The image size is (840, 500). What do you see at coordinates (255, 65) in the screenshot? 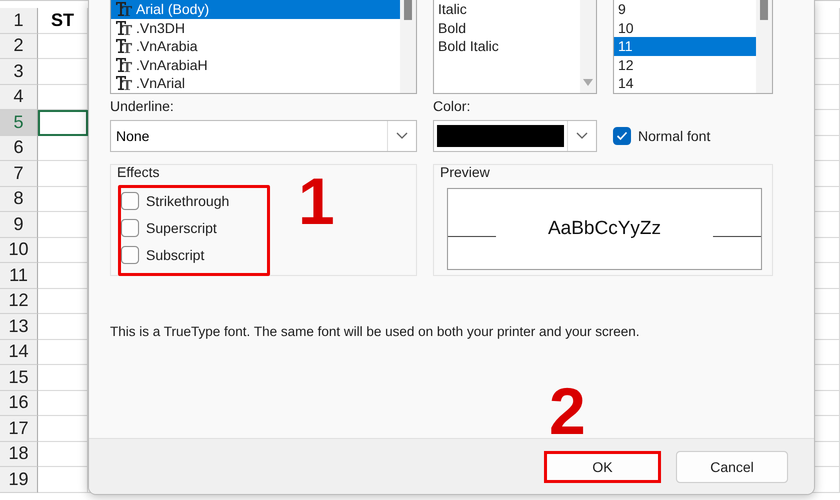
I see `list-item: .VnArabiaH` at bounding box center [255, 65].